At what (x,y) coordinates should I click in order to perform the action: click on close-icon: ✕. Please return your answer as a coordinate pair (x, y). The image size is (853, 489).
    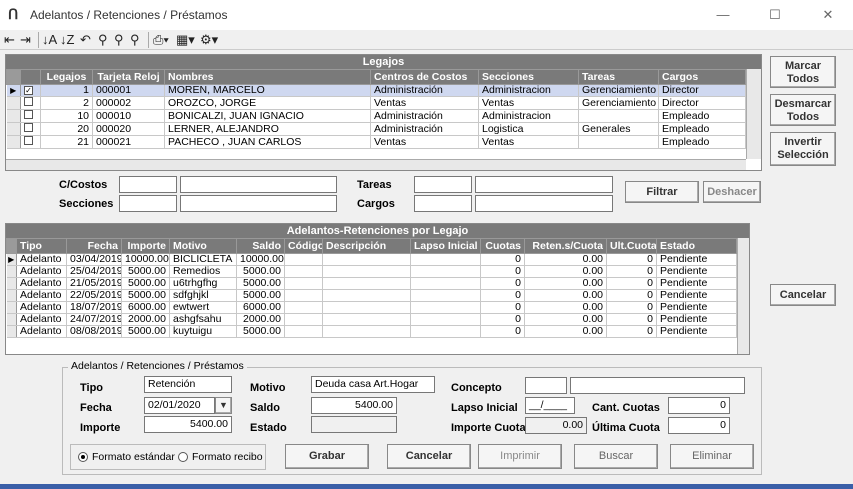
    Looking at the image, I should click on (828, 15).